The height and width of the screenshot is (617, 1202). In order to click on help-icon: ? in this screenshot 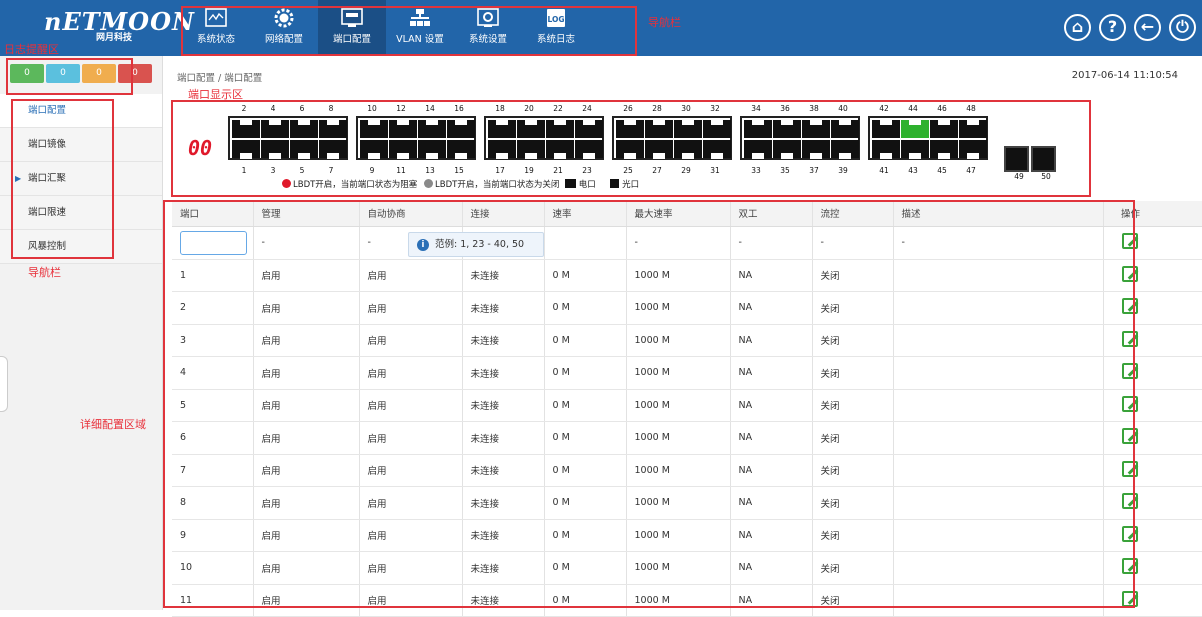, I will do `click(1112, 27)`.